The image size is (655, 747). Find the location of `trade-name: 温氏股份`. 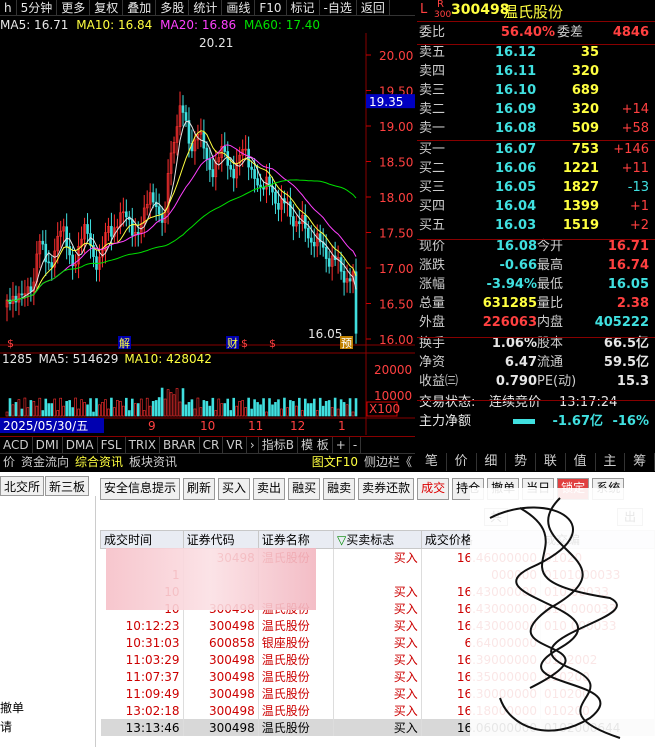

trade-name: 温氏股份 is located at coordinates (296, 693).